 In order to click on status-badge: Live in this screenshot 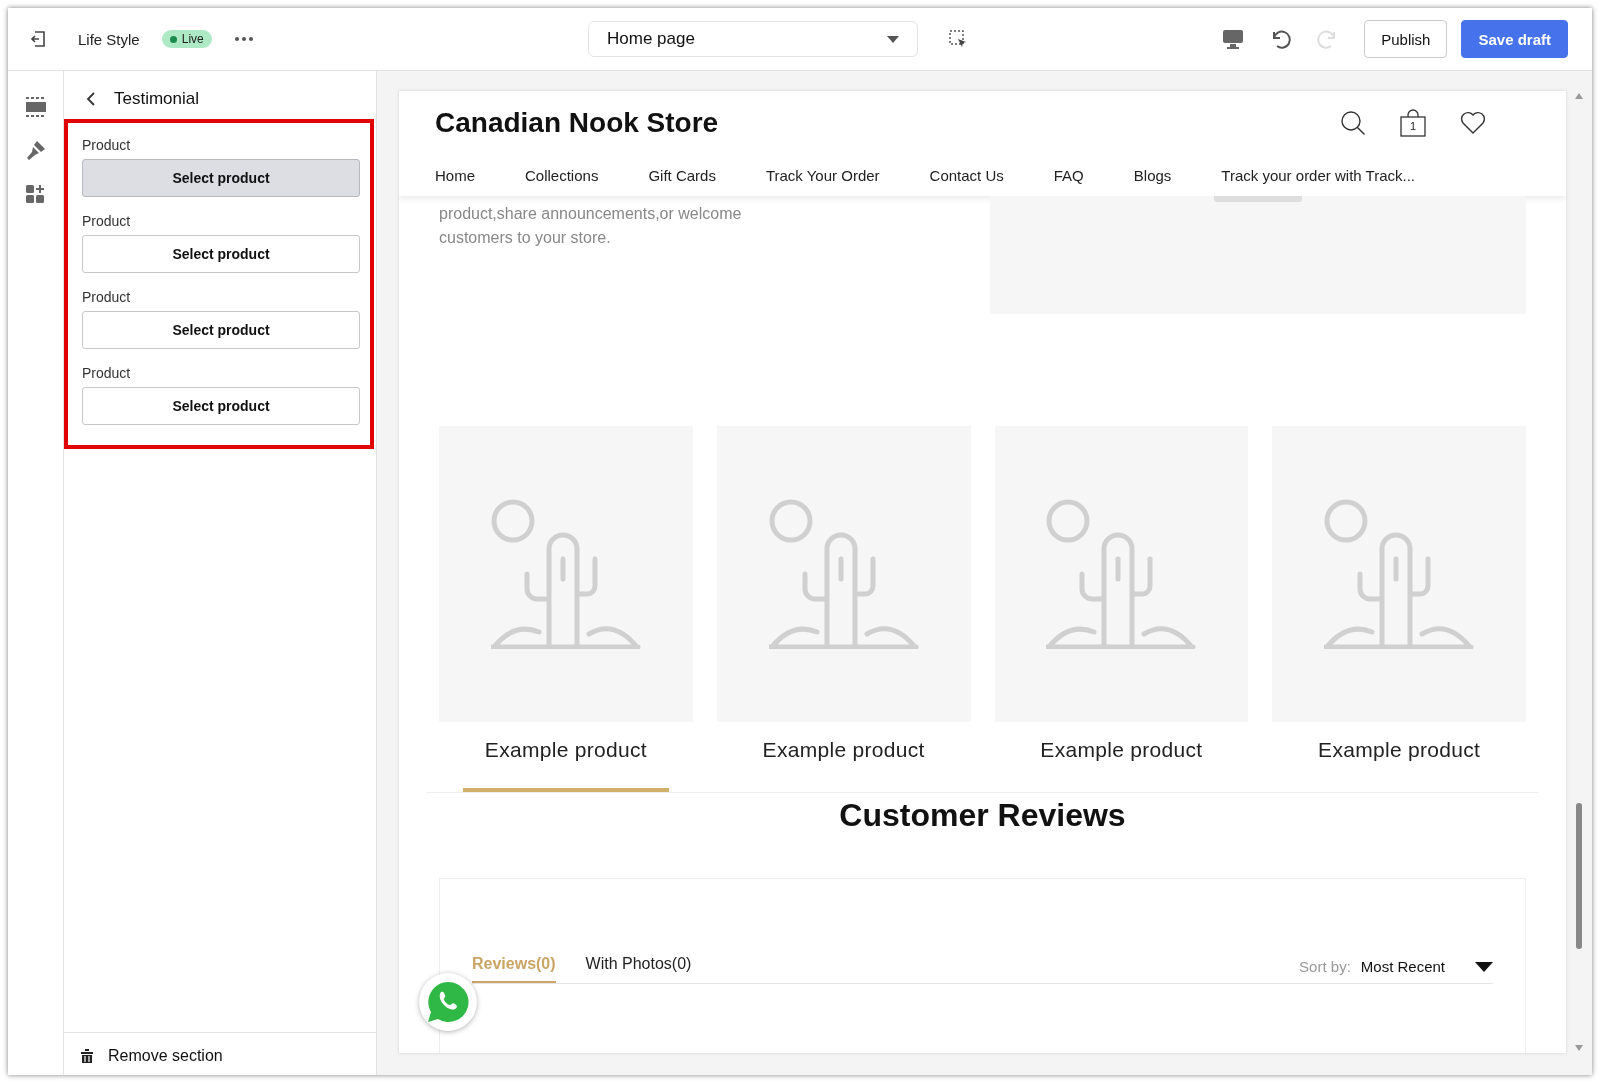, I will do `click(186, 39)`.